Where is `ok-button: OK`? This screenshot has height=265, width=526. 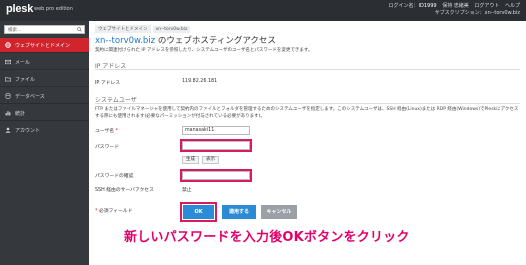 ok-button: OK is located at coordinates (198, 212).